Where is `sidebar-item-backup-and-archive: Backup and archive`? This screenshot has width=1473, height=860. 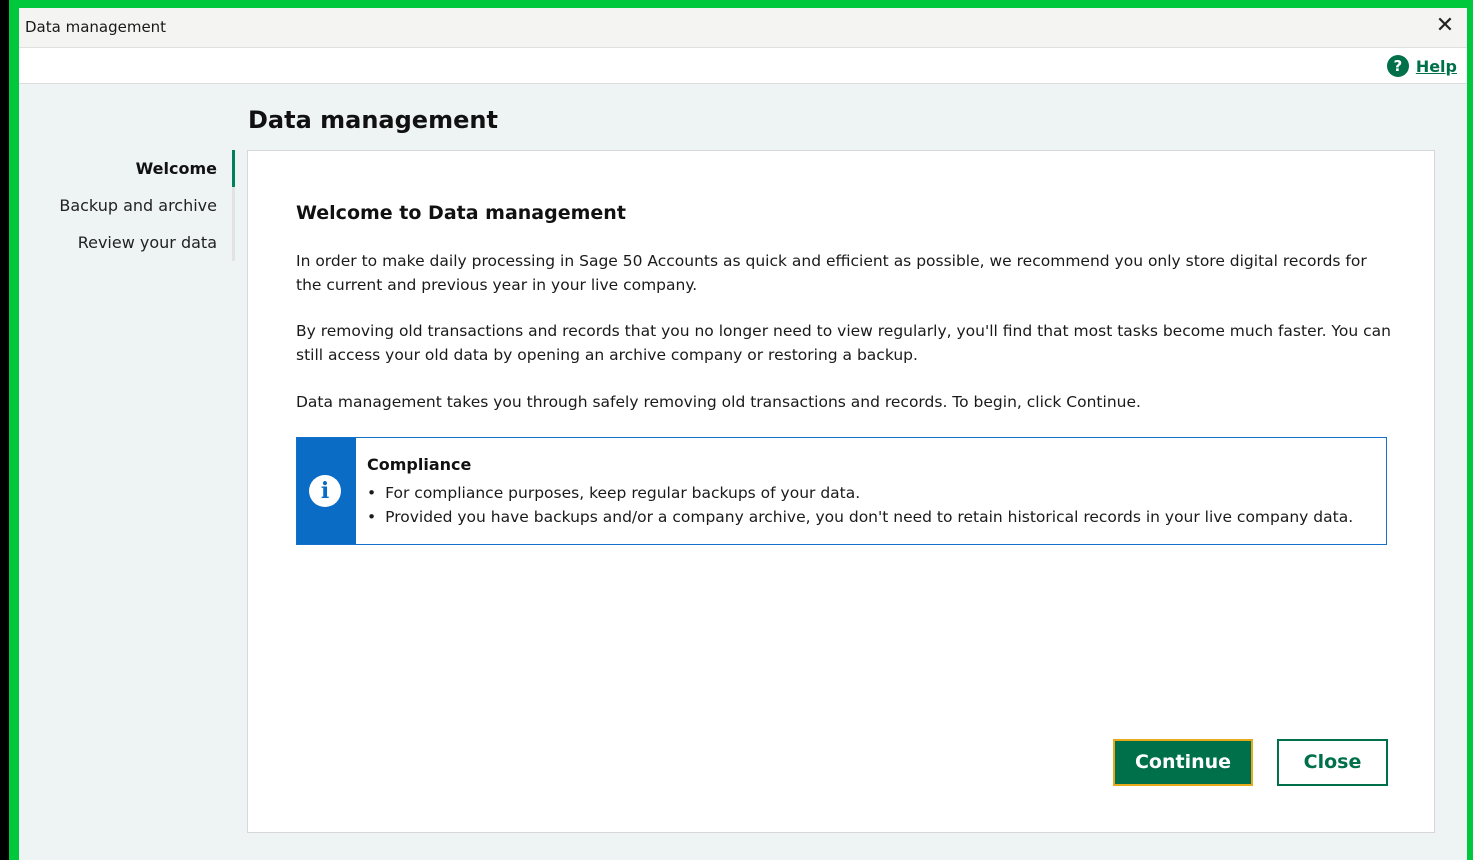
sidebar-item-backup-and-archive: Backup and archive is located at coordinates (127, 205).